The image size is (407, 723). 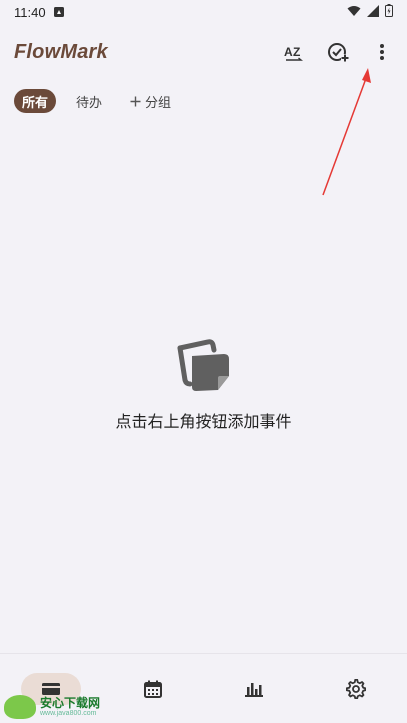 I want to click on tab-todo-label: 待办, so click(x=89, y=102).